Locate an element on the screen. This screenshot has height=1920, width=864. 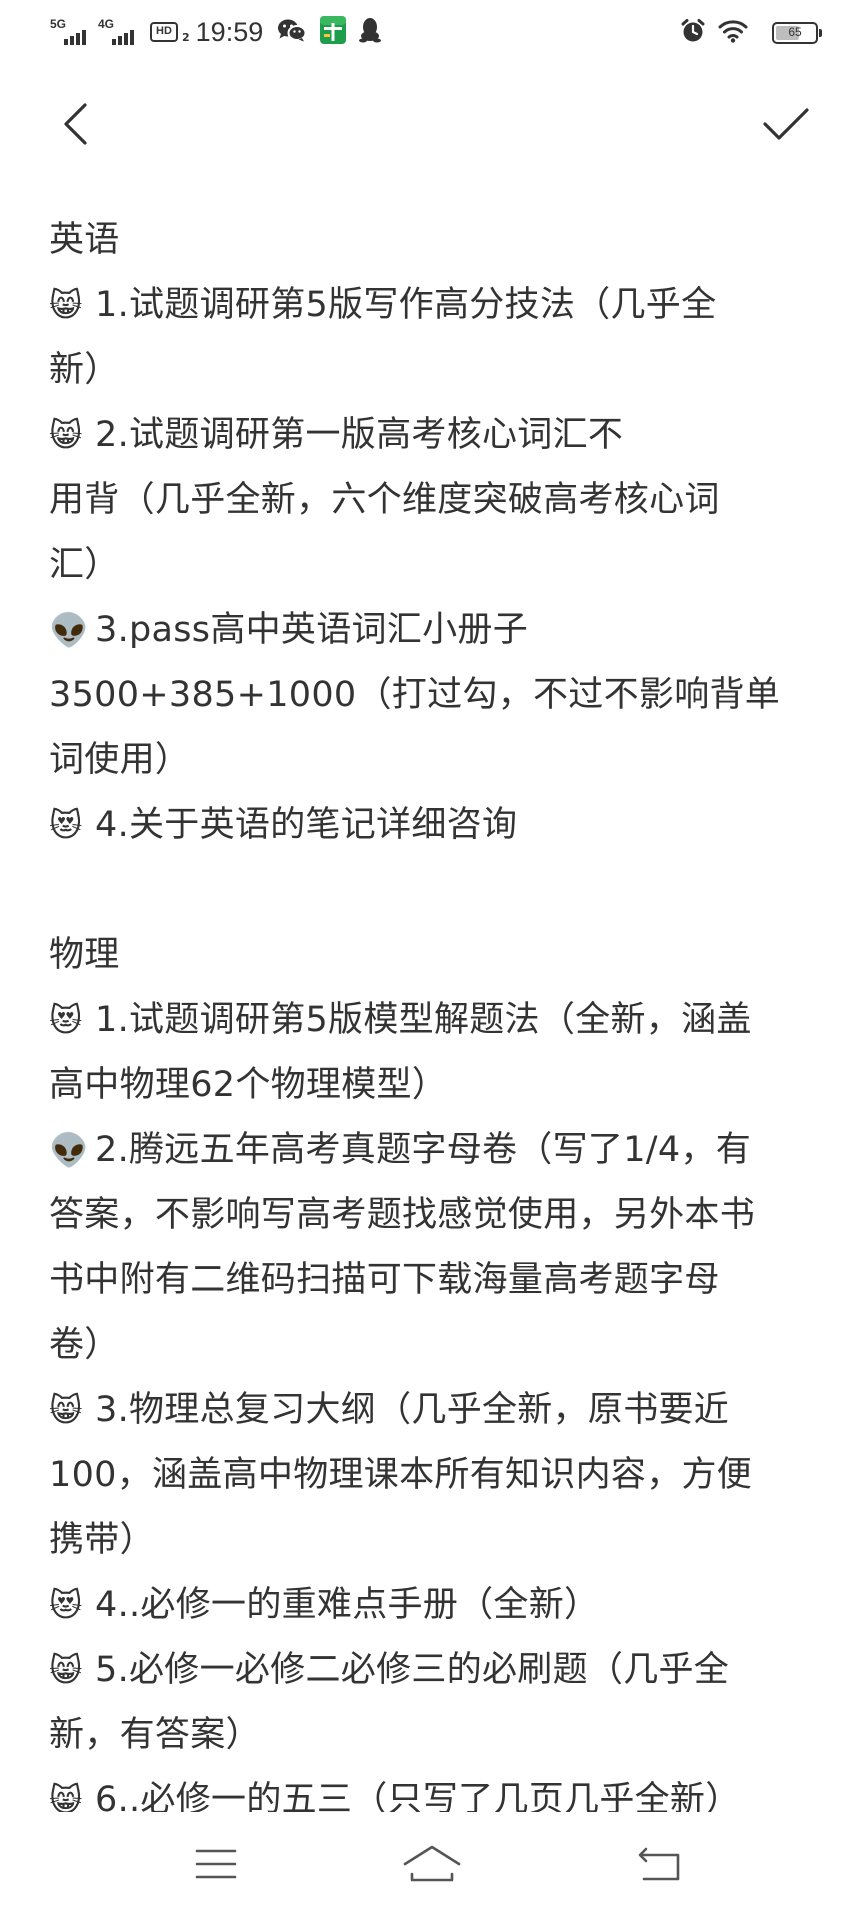
note-line: 高中物理62个物理模型） is located at coordinates (437, 1085).